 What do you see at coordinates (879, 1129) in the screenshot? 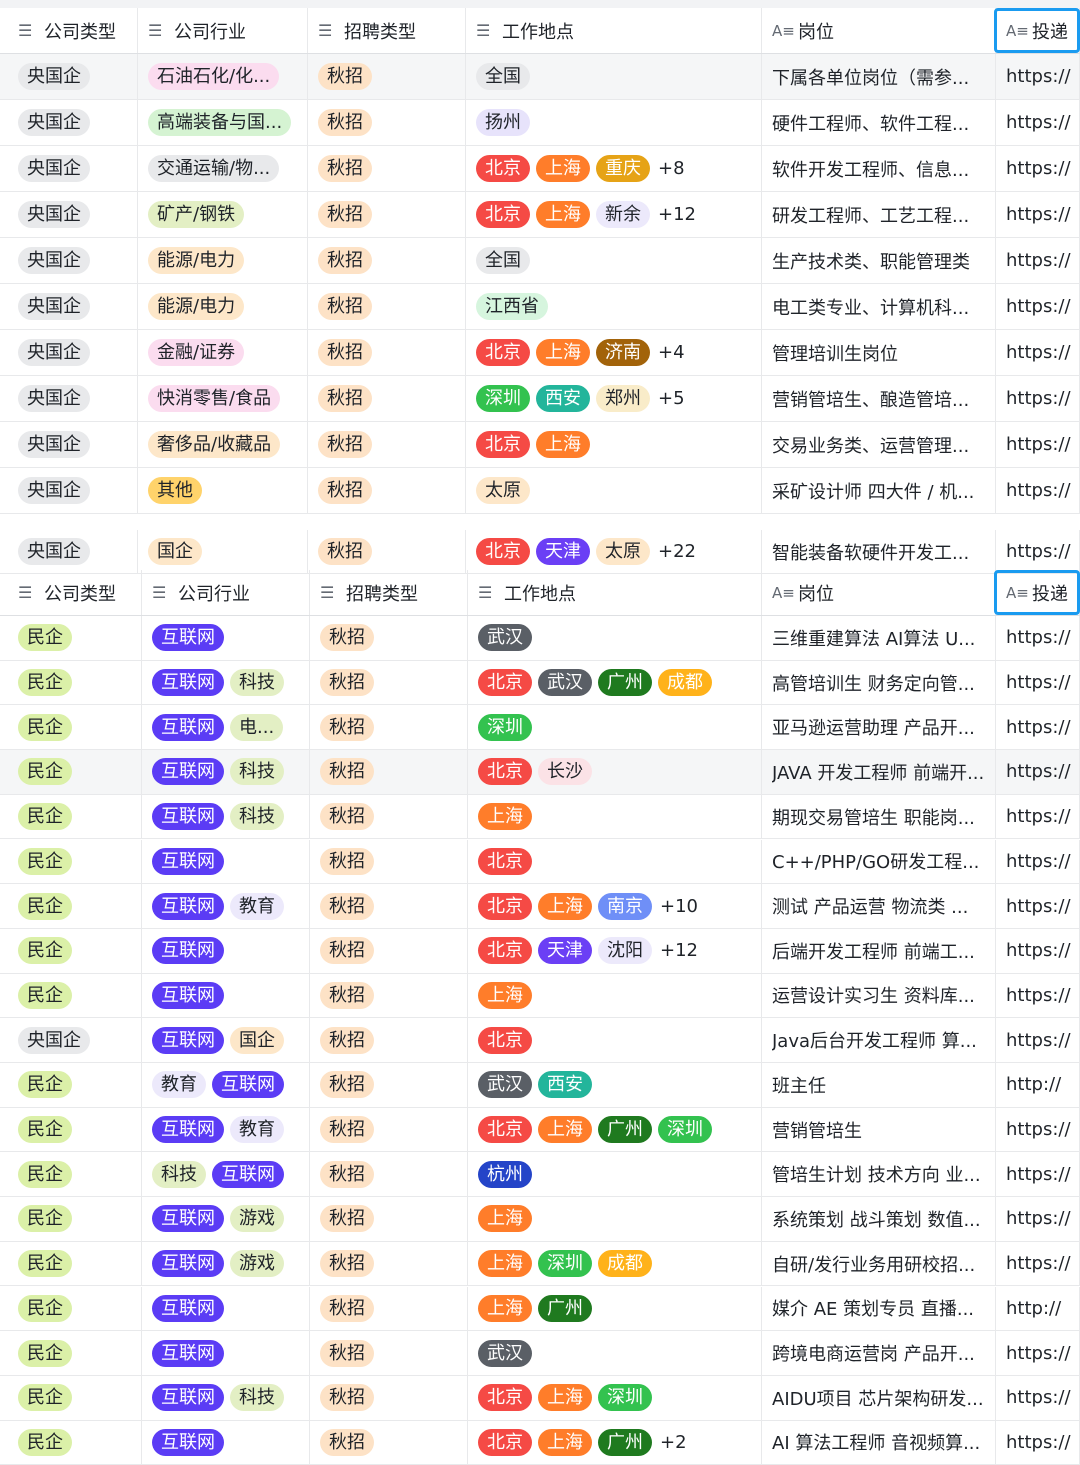
I see `cell-position: 营销管培生` at bounding box center [879, 1129].